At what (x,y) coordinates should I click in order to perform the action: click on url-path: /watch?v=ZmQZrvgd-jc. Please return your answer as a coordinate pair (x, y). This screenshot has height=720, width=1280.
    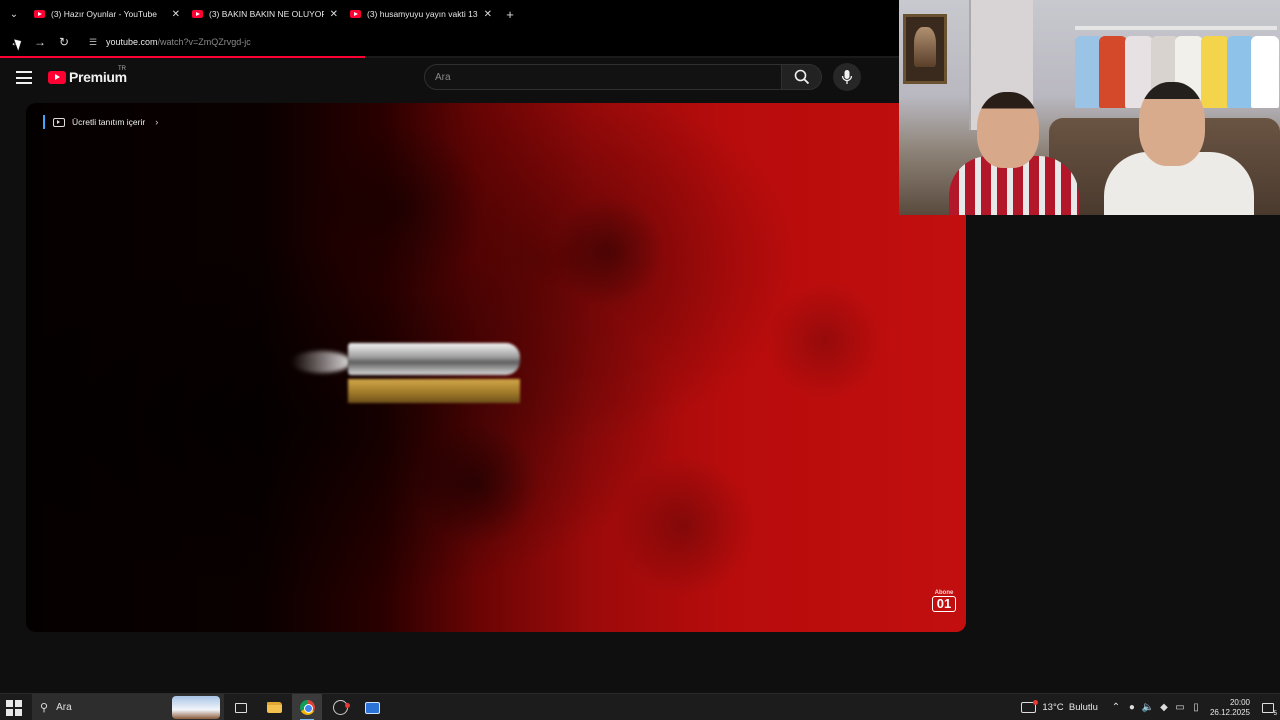
    Looking at the image, I should click on (204, 42).